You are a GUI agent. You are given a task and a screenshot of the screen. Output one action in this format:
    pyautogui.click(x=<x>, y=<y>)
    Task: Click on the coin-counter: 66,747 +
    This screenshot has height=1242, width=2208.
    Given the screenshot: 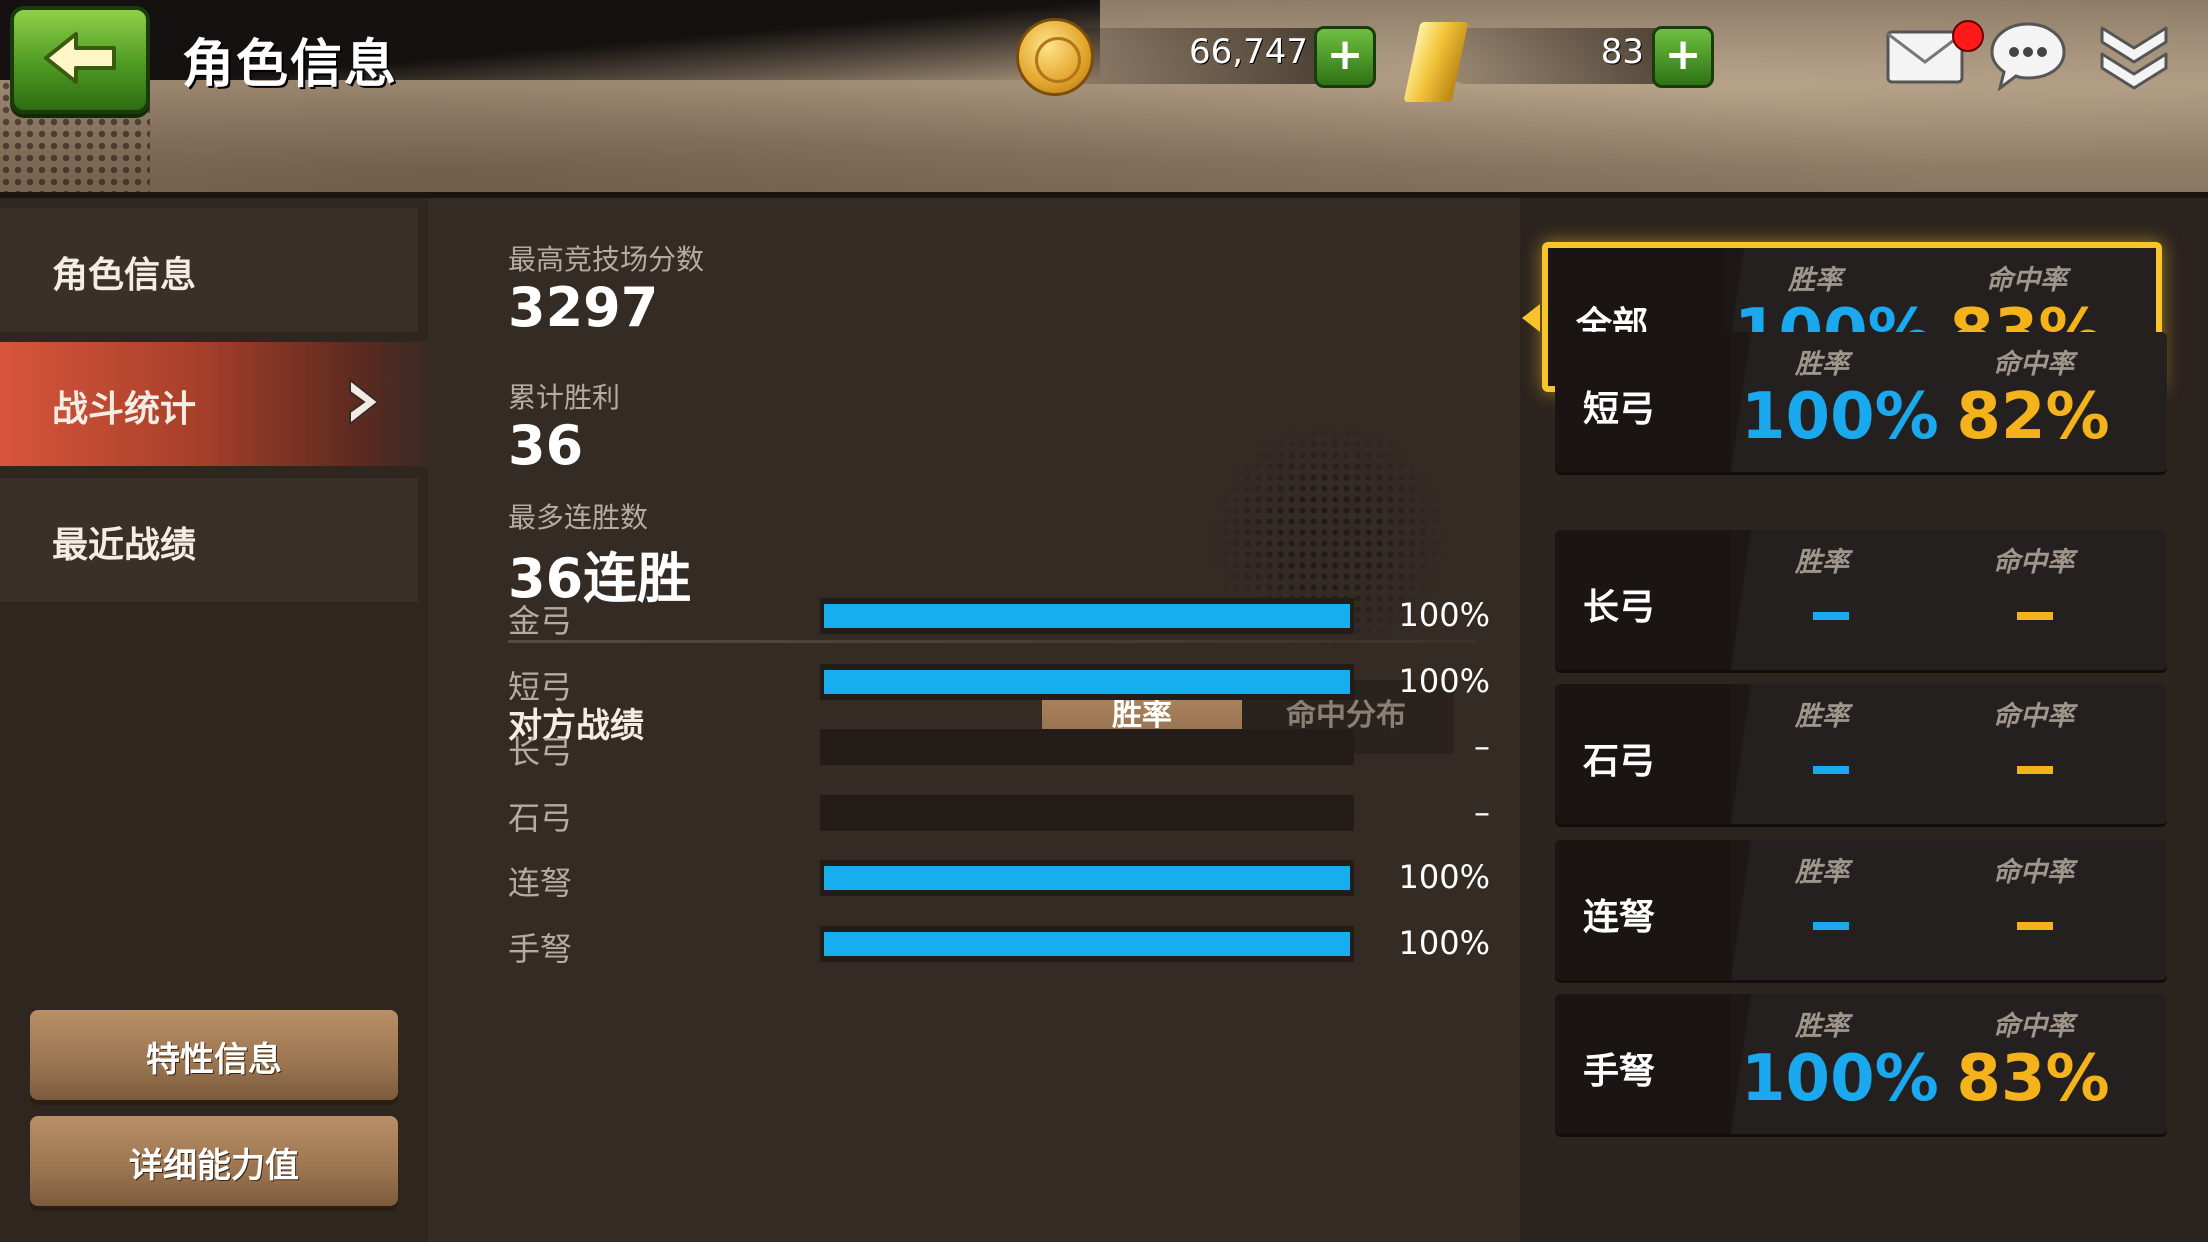 What is the action you would take?
    pyautogui.click(x=1196, y=57)
    